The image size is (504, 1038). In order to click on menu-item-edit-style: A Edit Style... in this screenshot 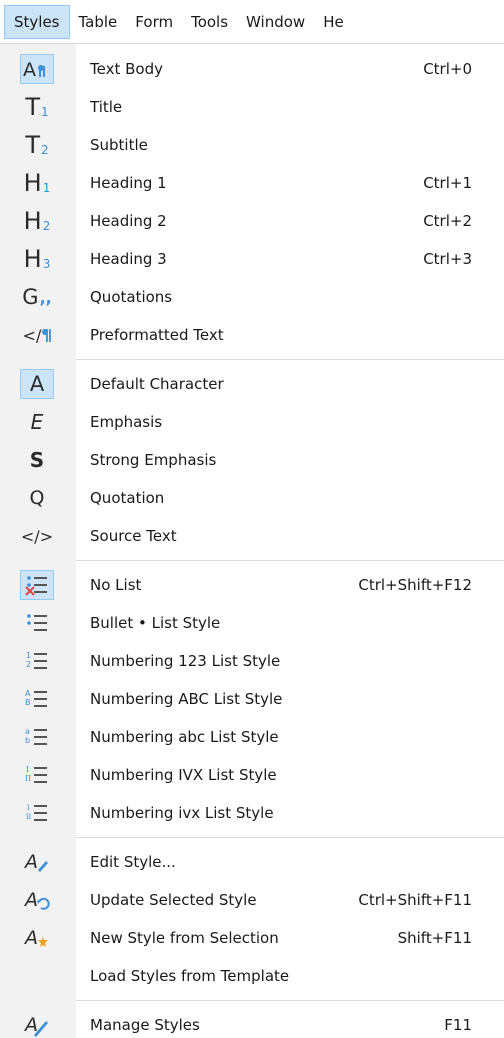, I will do `click(252, 862)`.